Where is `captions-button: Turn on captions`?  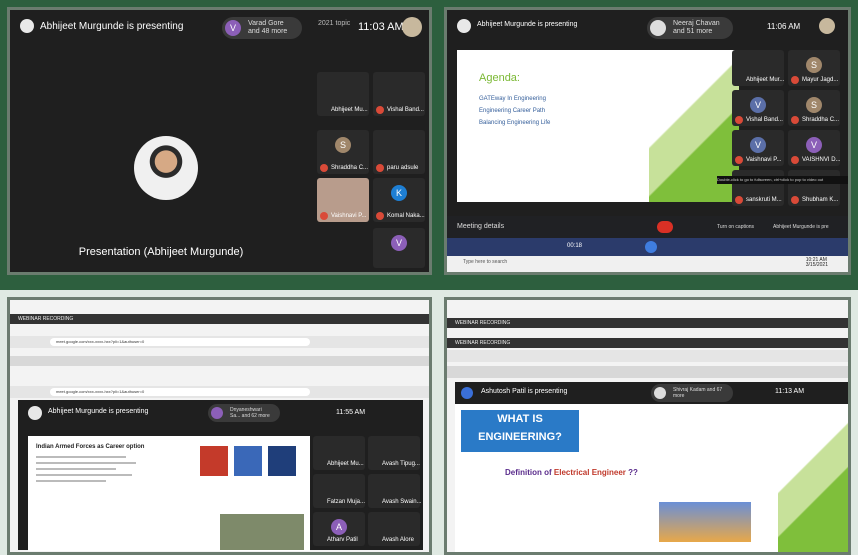
captions-button: Turn on captions is located at coordinates (735, 227).